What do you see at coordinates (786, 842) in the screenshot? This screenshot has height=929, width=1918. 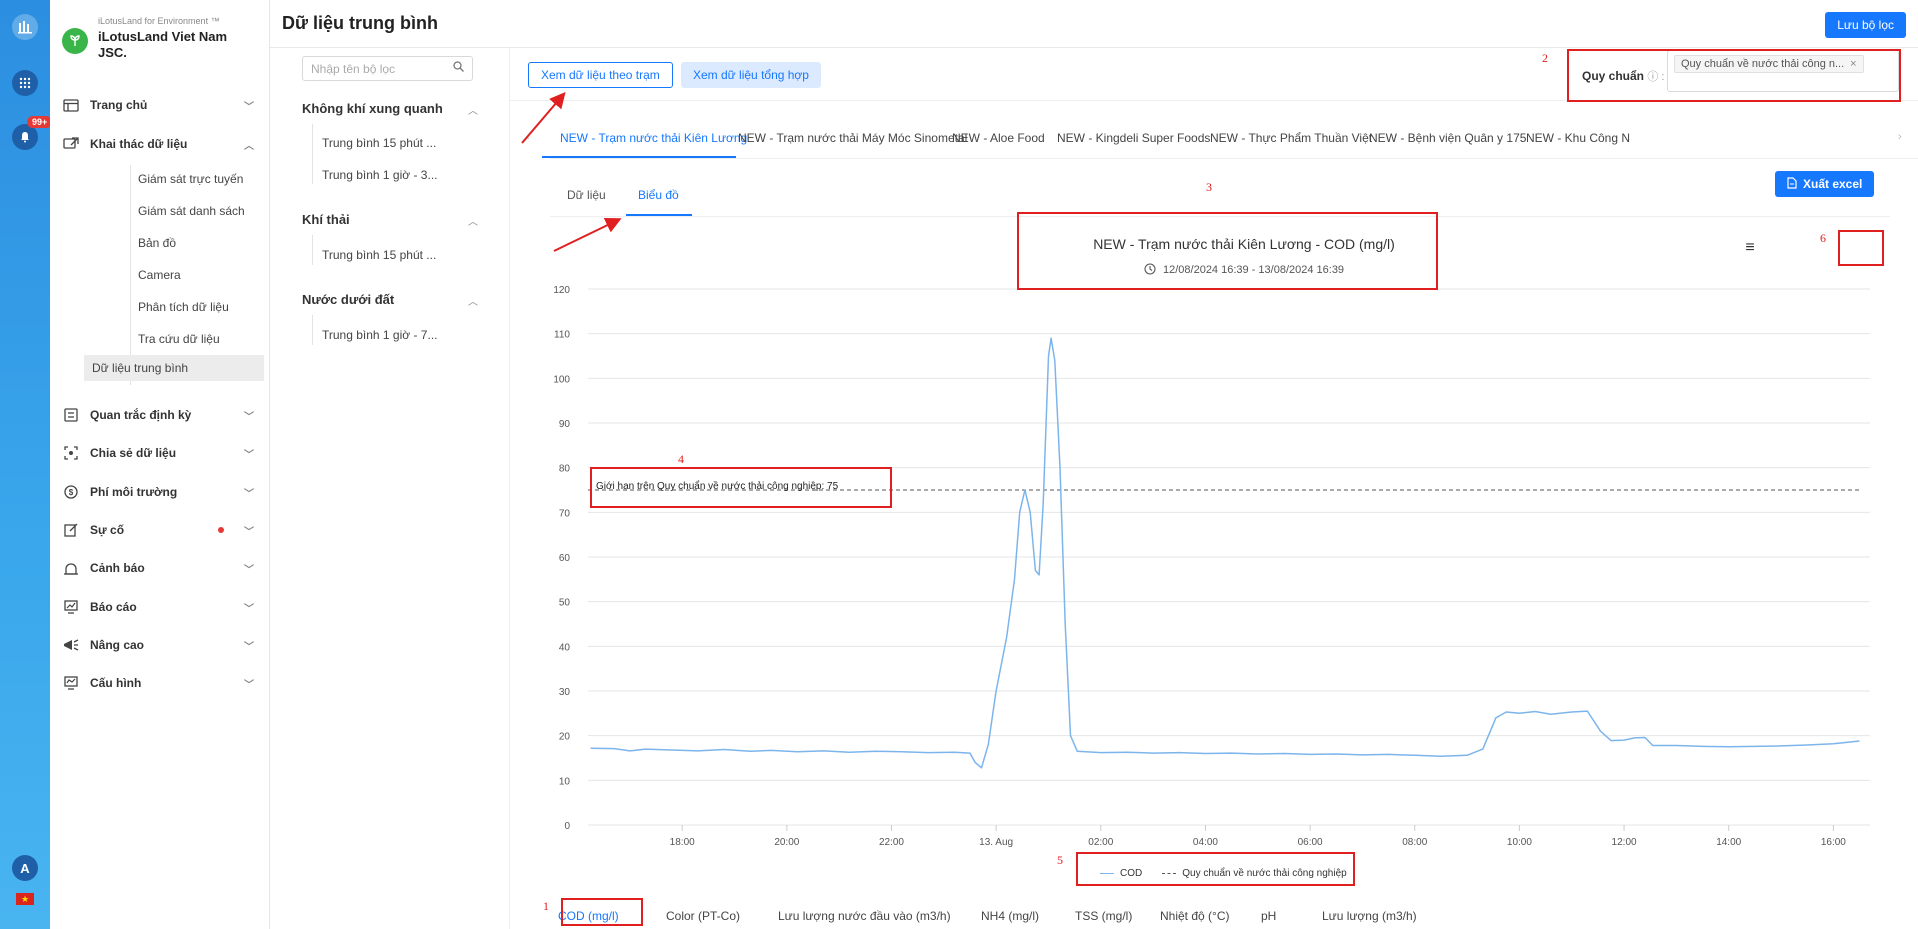 I see `x-tick-label: 20:00` at bounding box center [786, 842].